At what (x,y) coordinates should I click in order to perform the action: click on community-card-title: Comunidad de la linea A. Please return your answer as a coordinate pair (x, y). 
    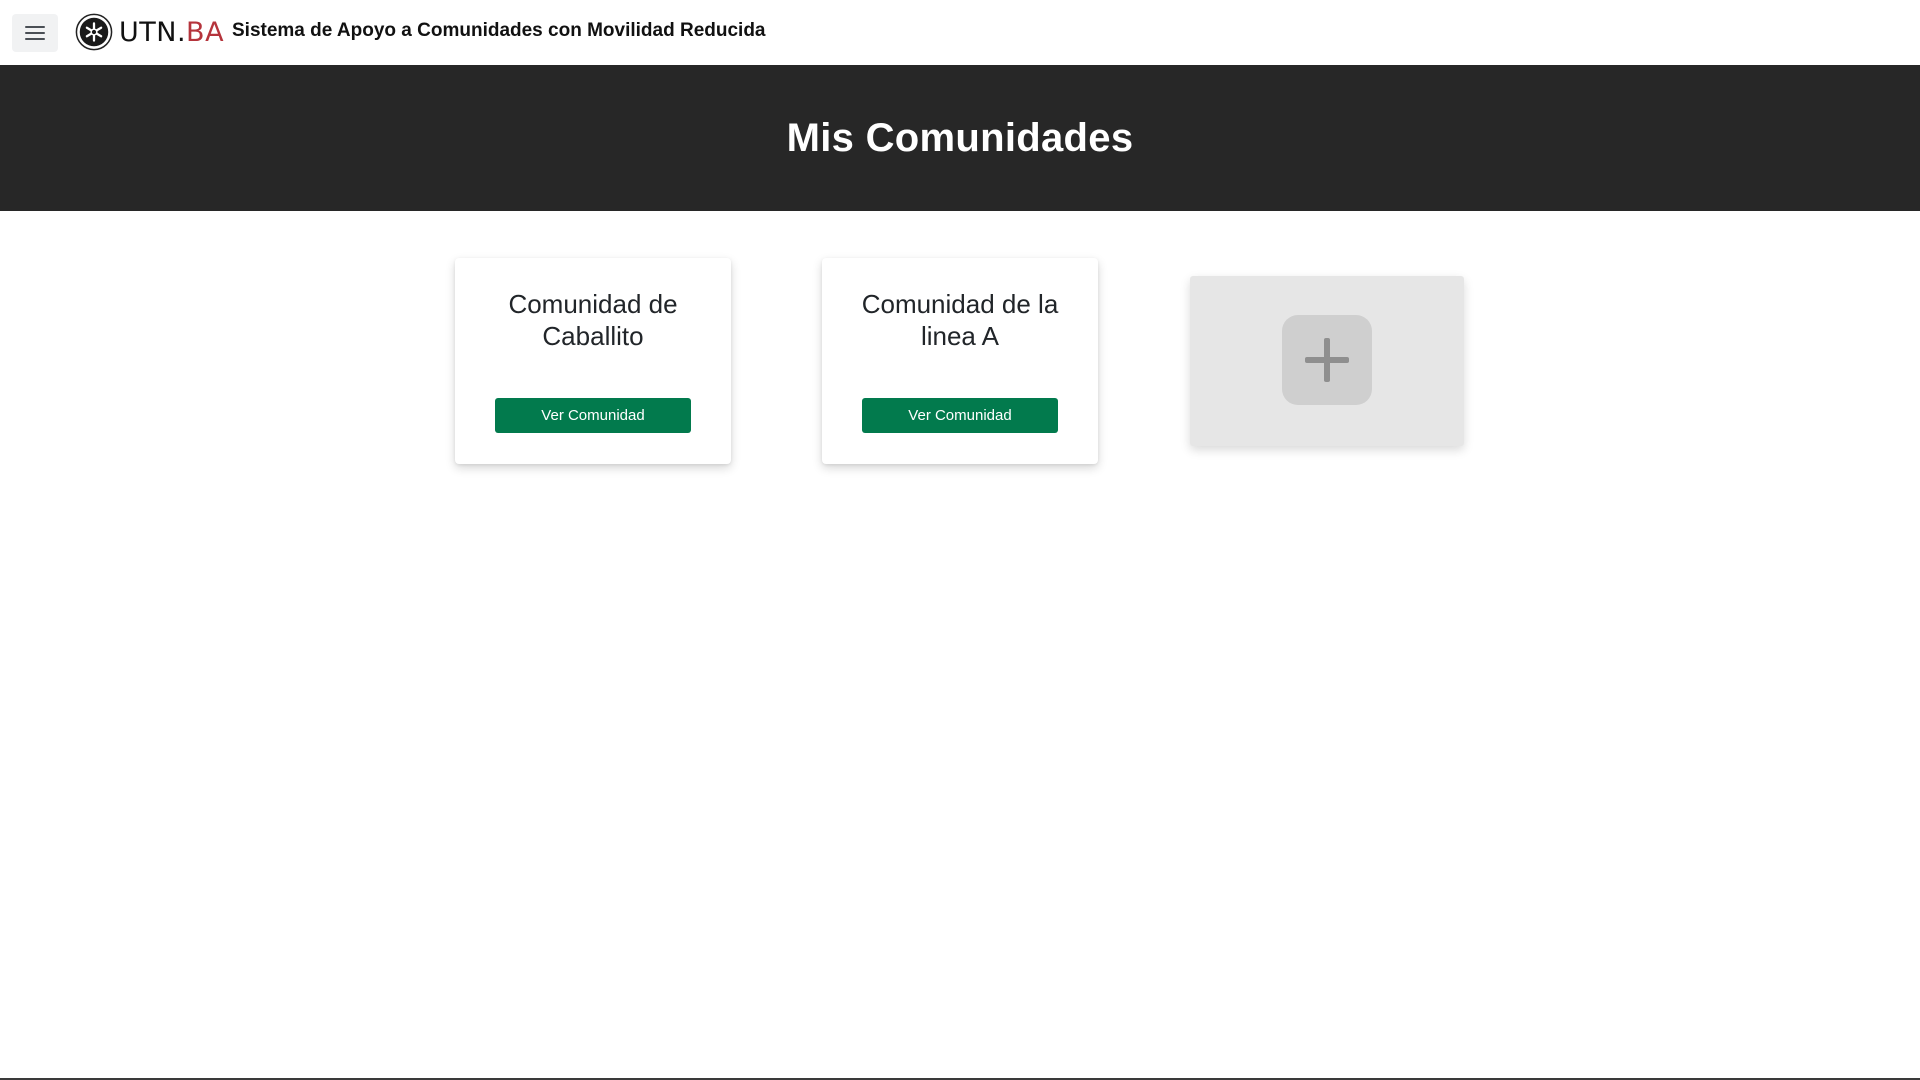
    Looking at the image, I should click on (960, 320).